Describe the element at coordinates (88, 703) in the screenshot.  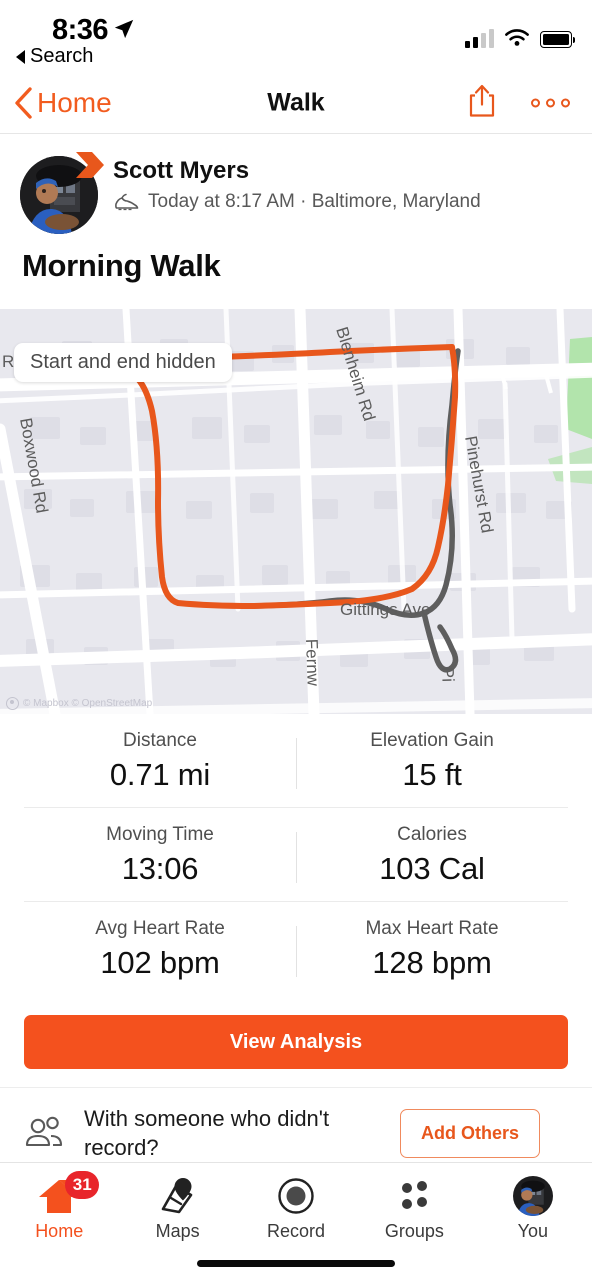
I see `map-attribution-text: © Mapbox © OpenStreetMap` at that location.